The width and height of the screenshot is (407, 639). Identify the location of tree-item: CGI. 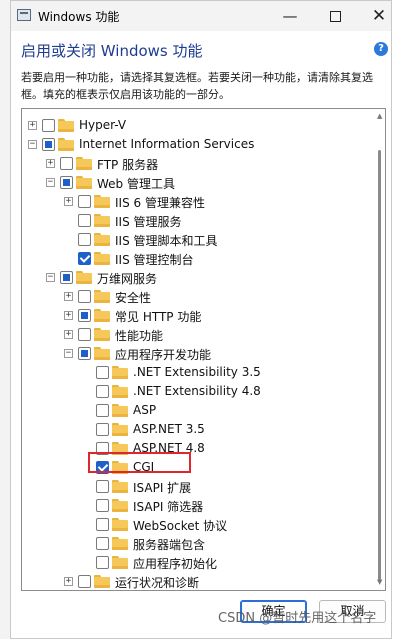
(197, 467).